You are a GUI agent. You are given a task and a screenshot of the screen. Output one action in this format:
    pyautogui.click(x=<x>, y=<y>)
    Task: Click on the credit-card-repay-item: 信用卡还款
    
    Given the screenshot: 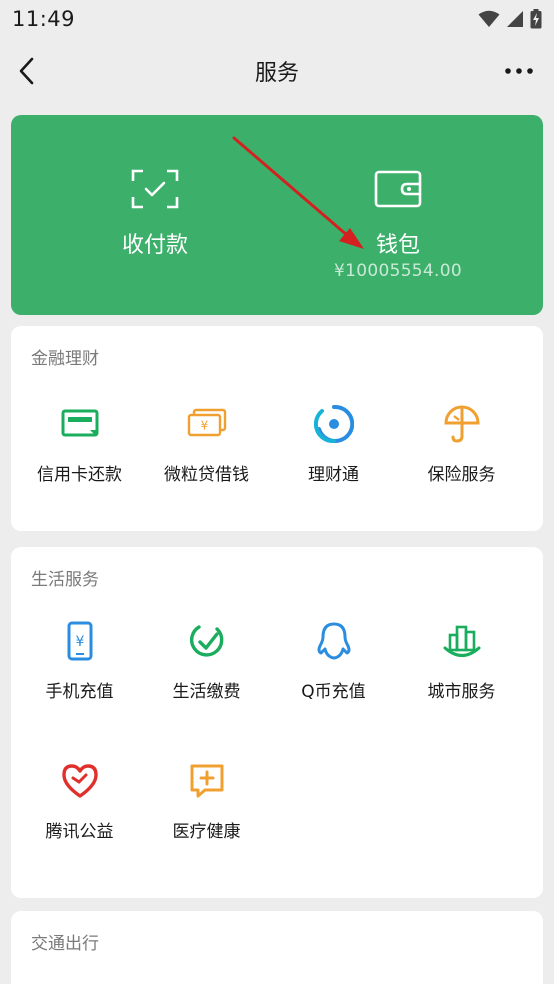 What is the action you would take?
    pyautogui.click(x=79, y=454)
    